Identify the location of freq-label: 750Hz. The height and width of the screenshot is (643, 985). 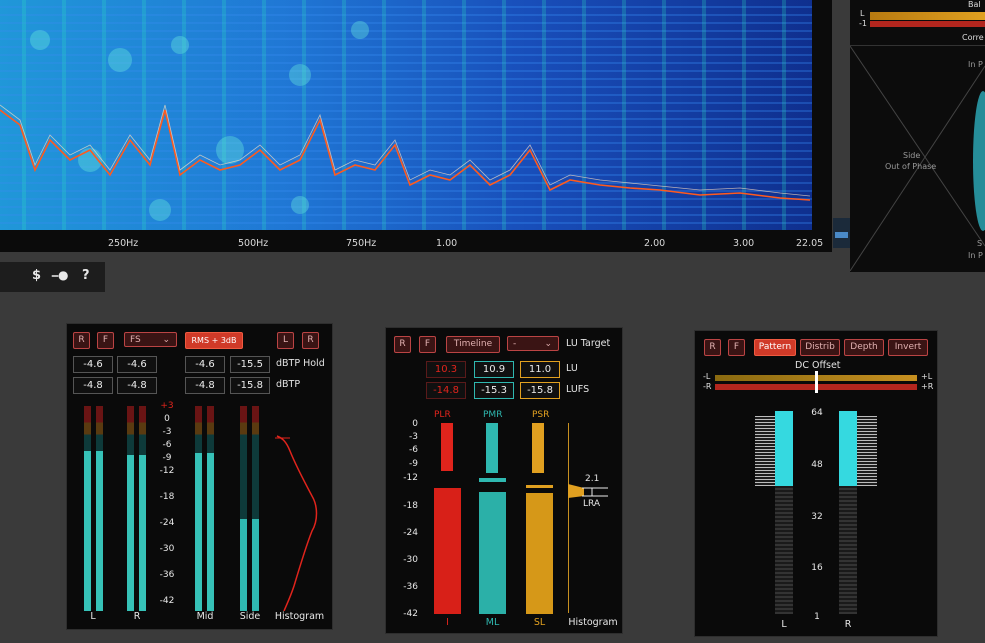
(361, 243).